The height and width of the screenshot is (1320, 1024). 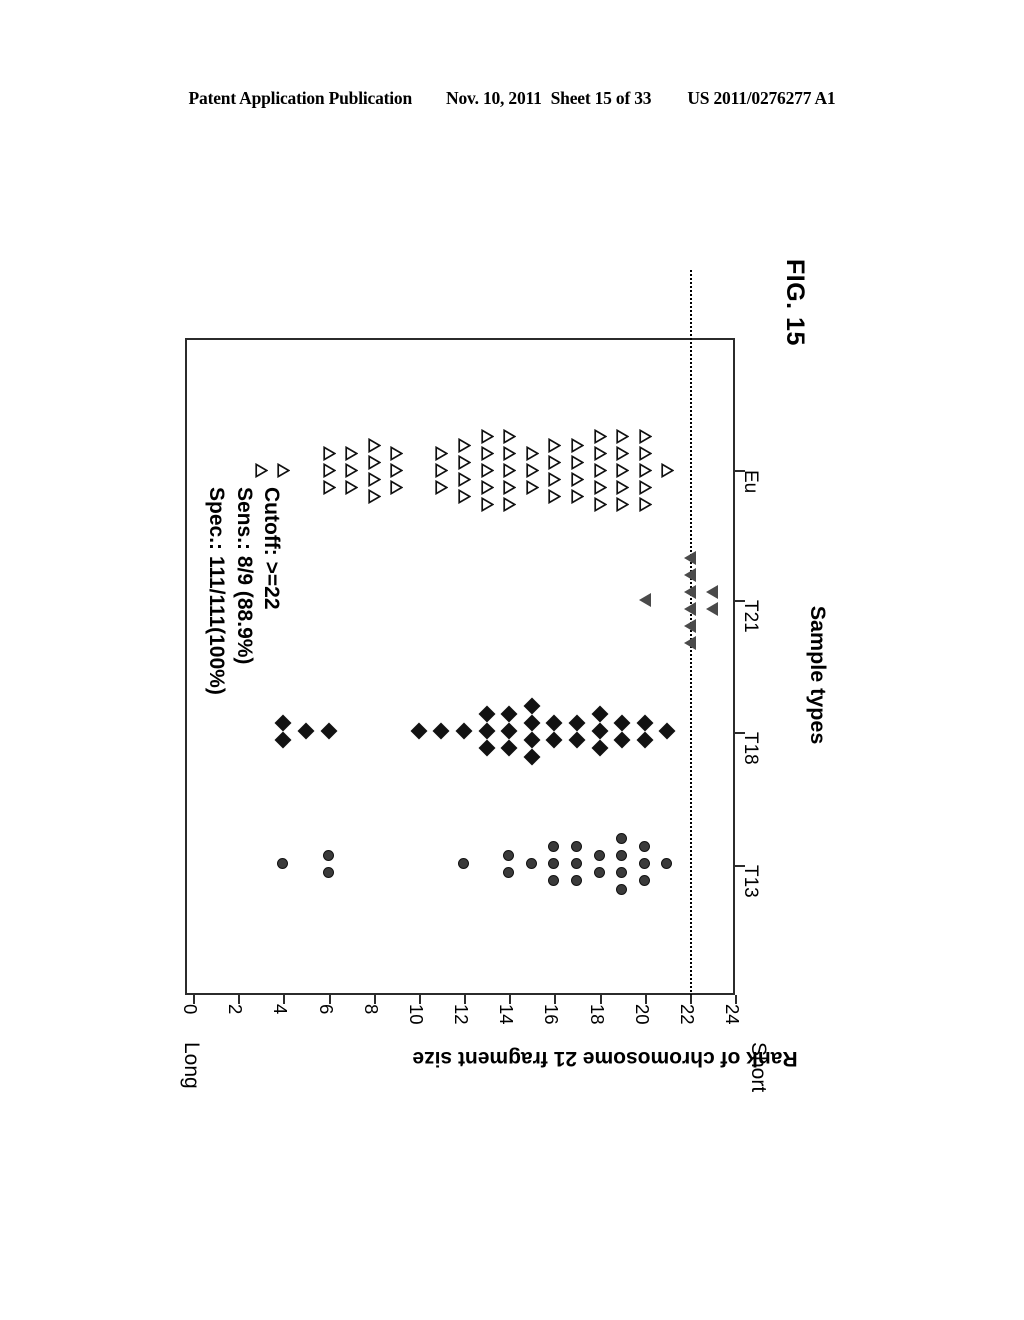 I want to click on category-label-T21: T21, so click(x=750, y=616).